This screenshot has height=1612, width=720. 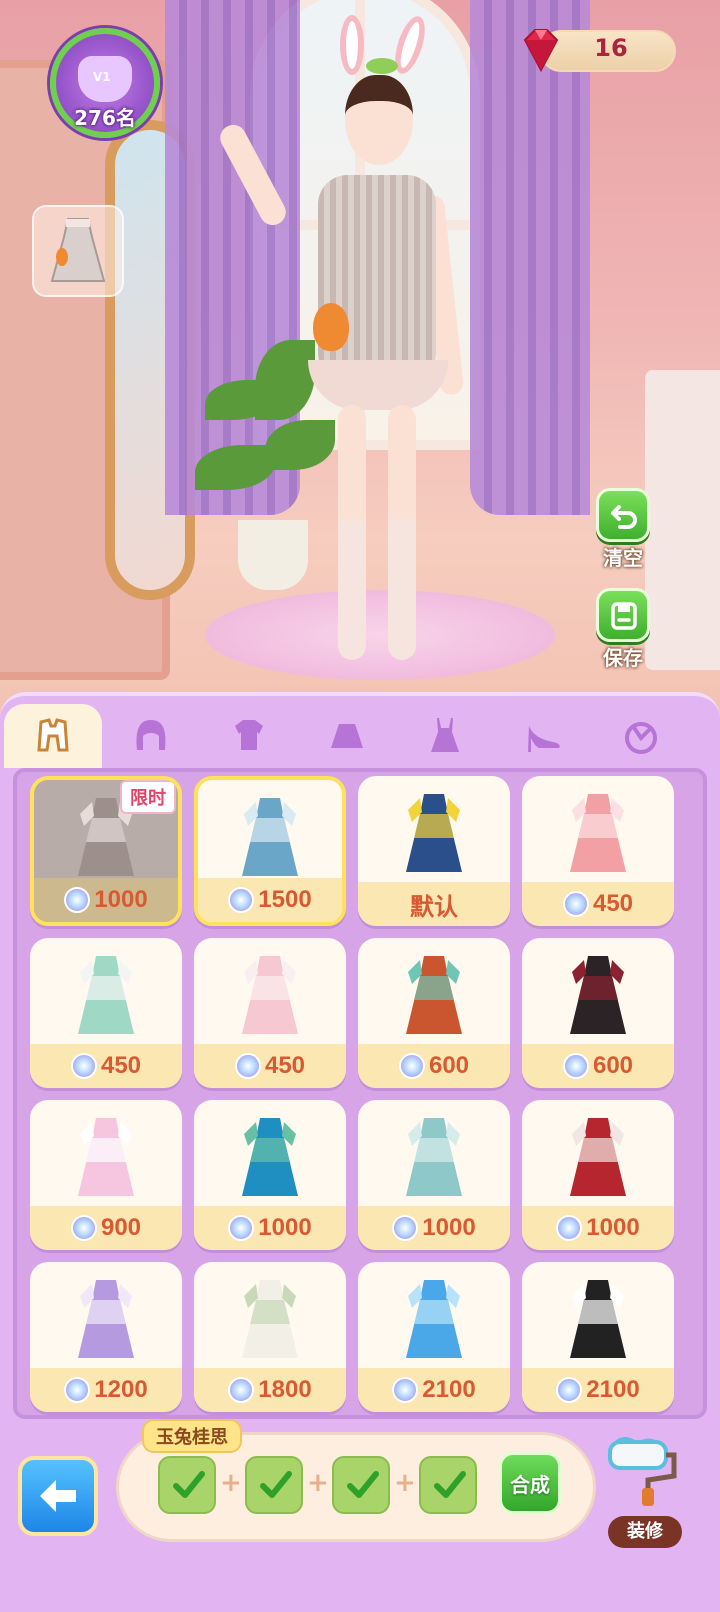 I want to click on outfit-card: 默认, so click(x=434, y=851).